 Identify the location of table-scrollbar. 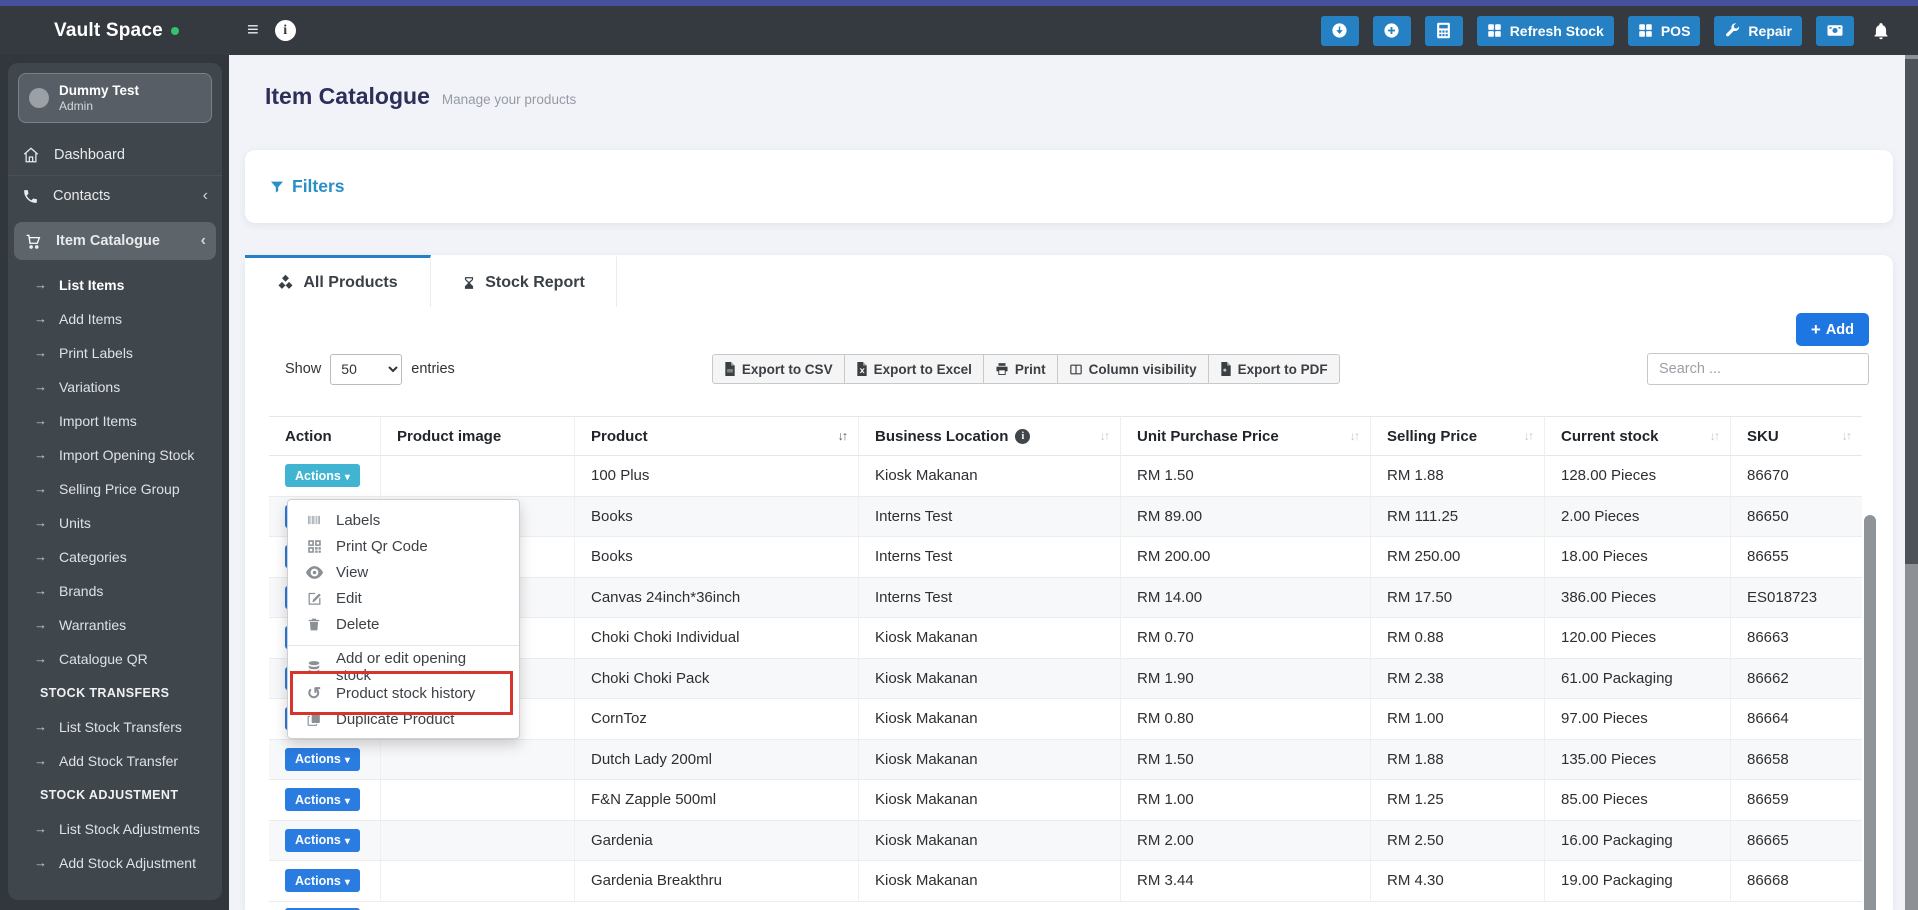
(1870, 712).